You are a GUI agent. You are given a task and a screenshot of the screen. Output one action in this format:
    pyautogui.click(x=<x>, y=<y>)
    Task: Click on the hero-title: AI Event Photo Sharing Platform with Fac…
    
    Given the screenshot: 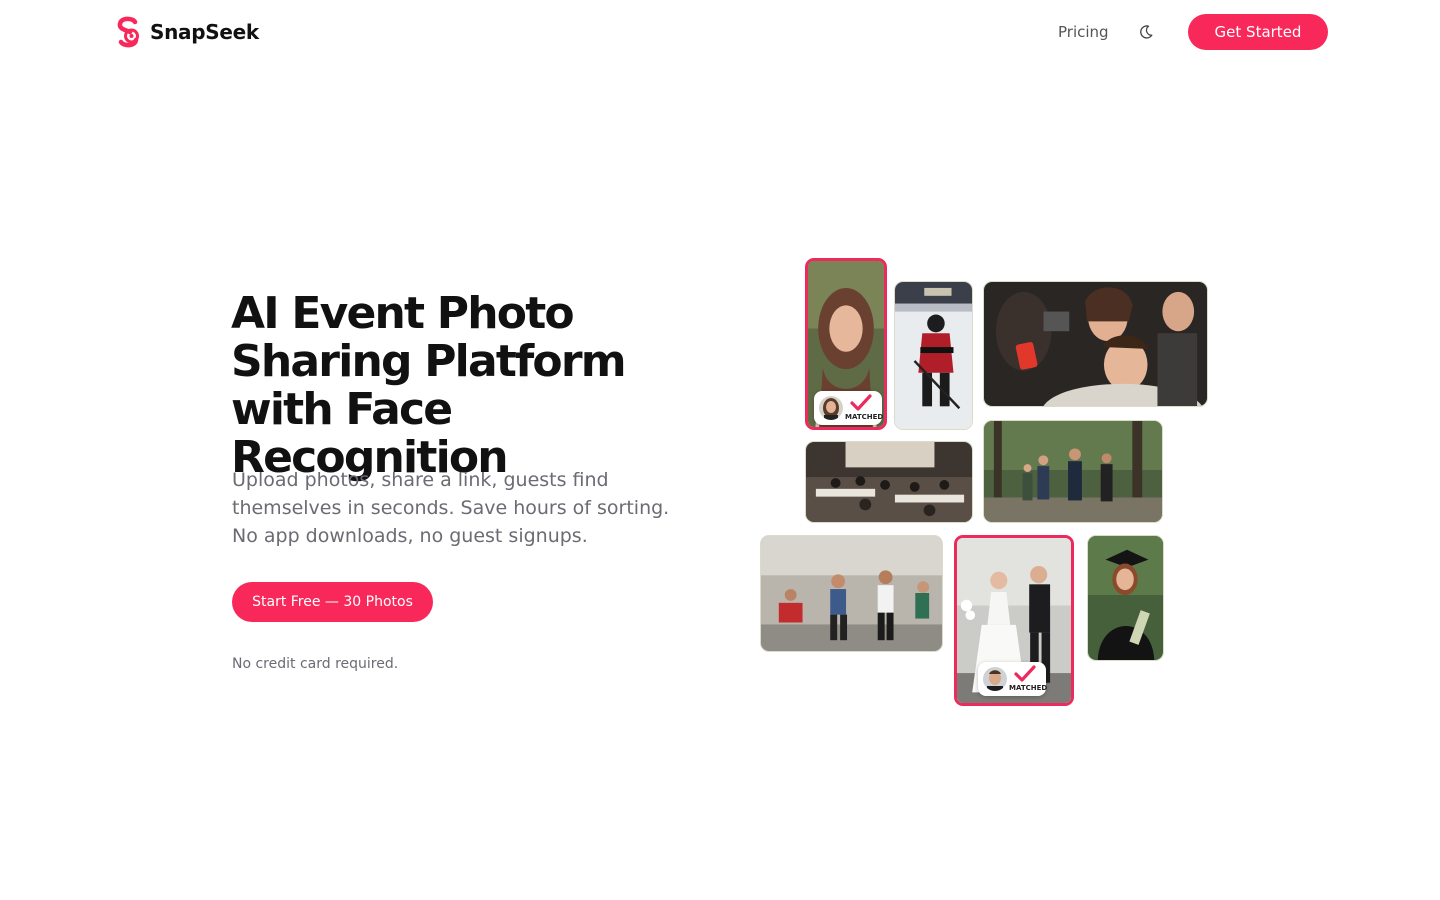 What is the action you would take?
    pyautogui.click(x=429, y=385)
    